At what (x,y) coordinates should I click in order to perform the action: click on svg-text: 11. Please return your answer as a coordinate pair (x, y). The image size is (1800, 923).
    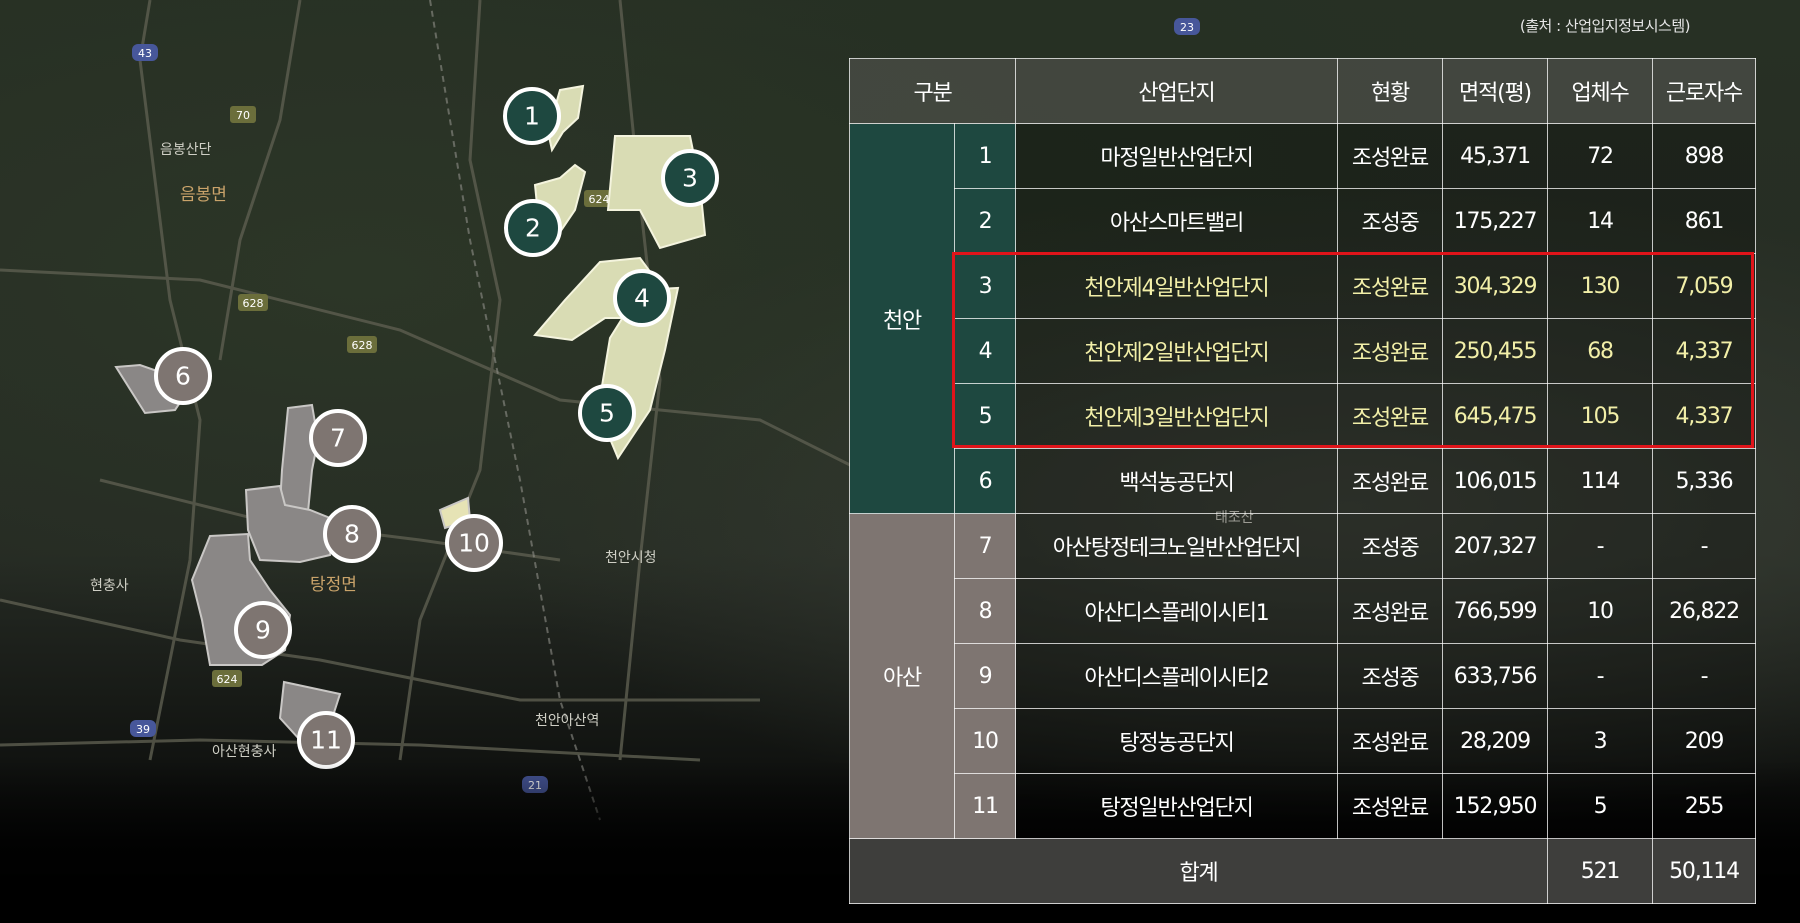
    Looking at the image, I should click on (326, 740).